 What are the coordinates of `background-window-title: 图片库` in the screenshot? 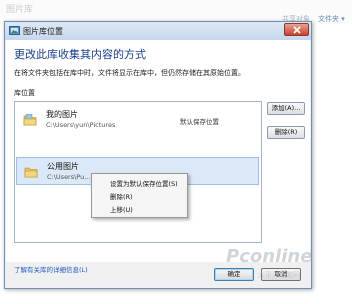 It's located at (20, 10).